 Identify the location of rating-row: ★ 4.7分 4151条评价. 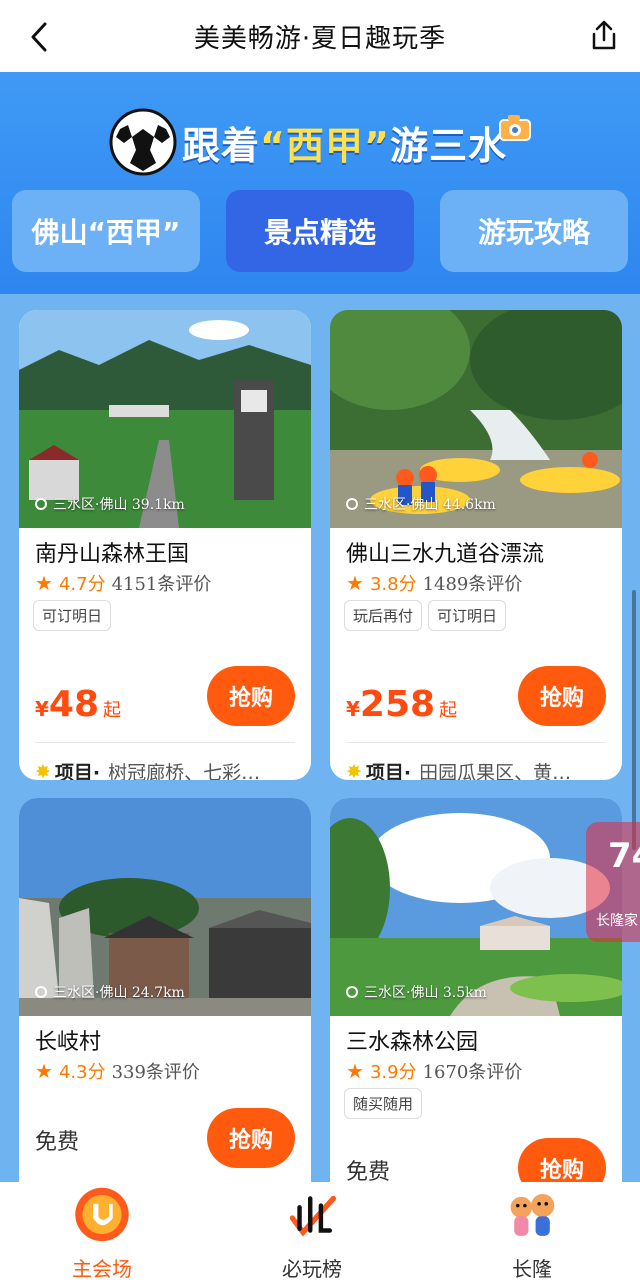
(123, 583).